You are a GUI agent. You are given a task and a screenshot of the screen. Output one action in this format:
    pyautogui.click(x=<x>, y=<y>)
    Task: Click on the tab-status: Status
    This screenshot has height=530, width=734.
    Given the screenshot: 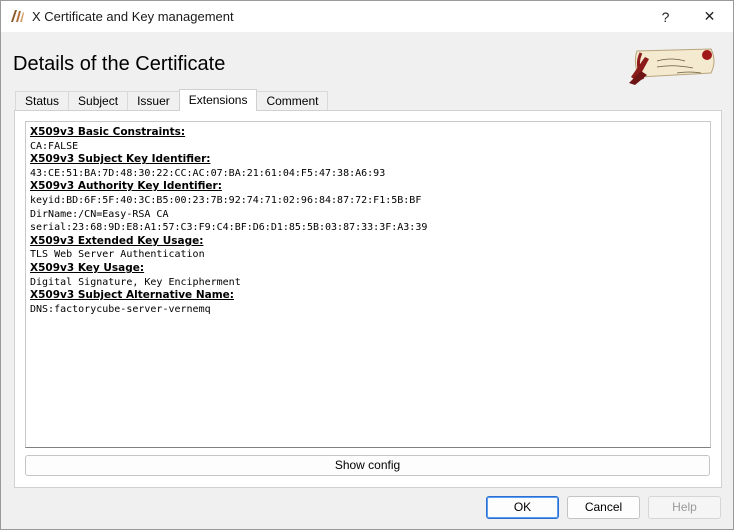 What is the action you would take?
    pyautogui.click(x=42, y=101)
    